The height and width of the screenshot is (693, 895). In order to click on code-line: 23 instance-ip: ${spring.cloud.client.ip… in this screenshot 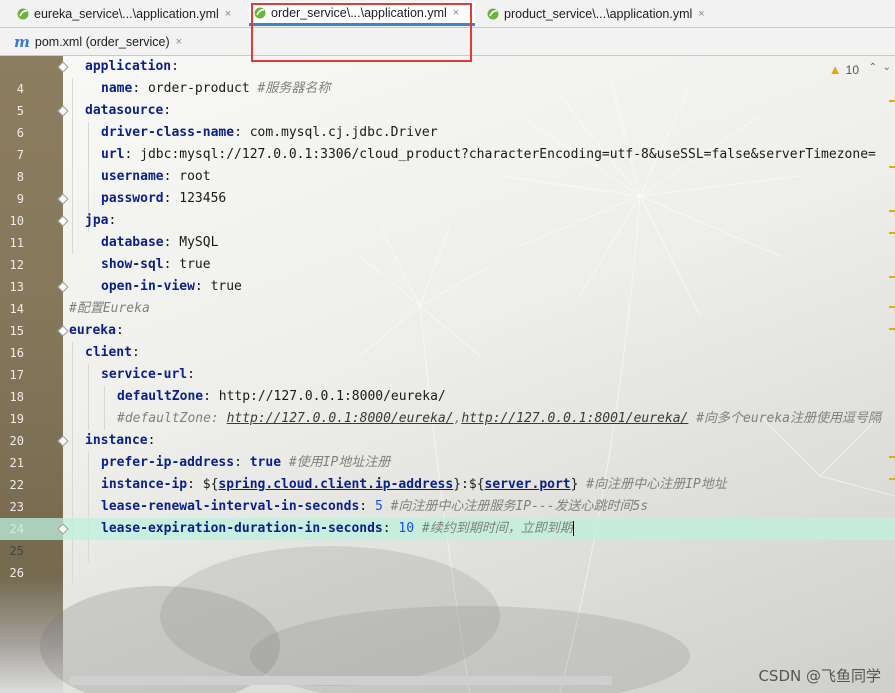, I will do `click(447, 494)`.